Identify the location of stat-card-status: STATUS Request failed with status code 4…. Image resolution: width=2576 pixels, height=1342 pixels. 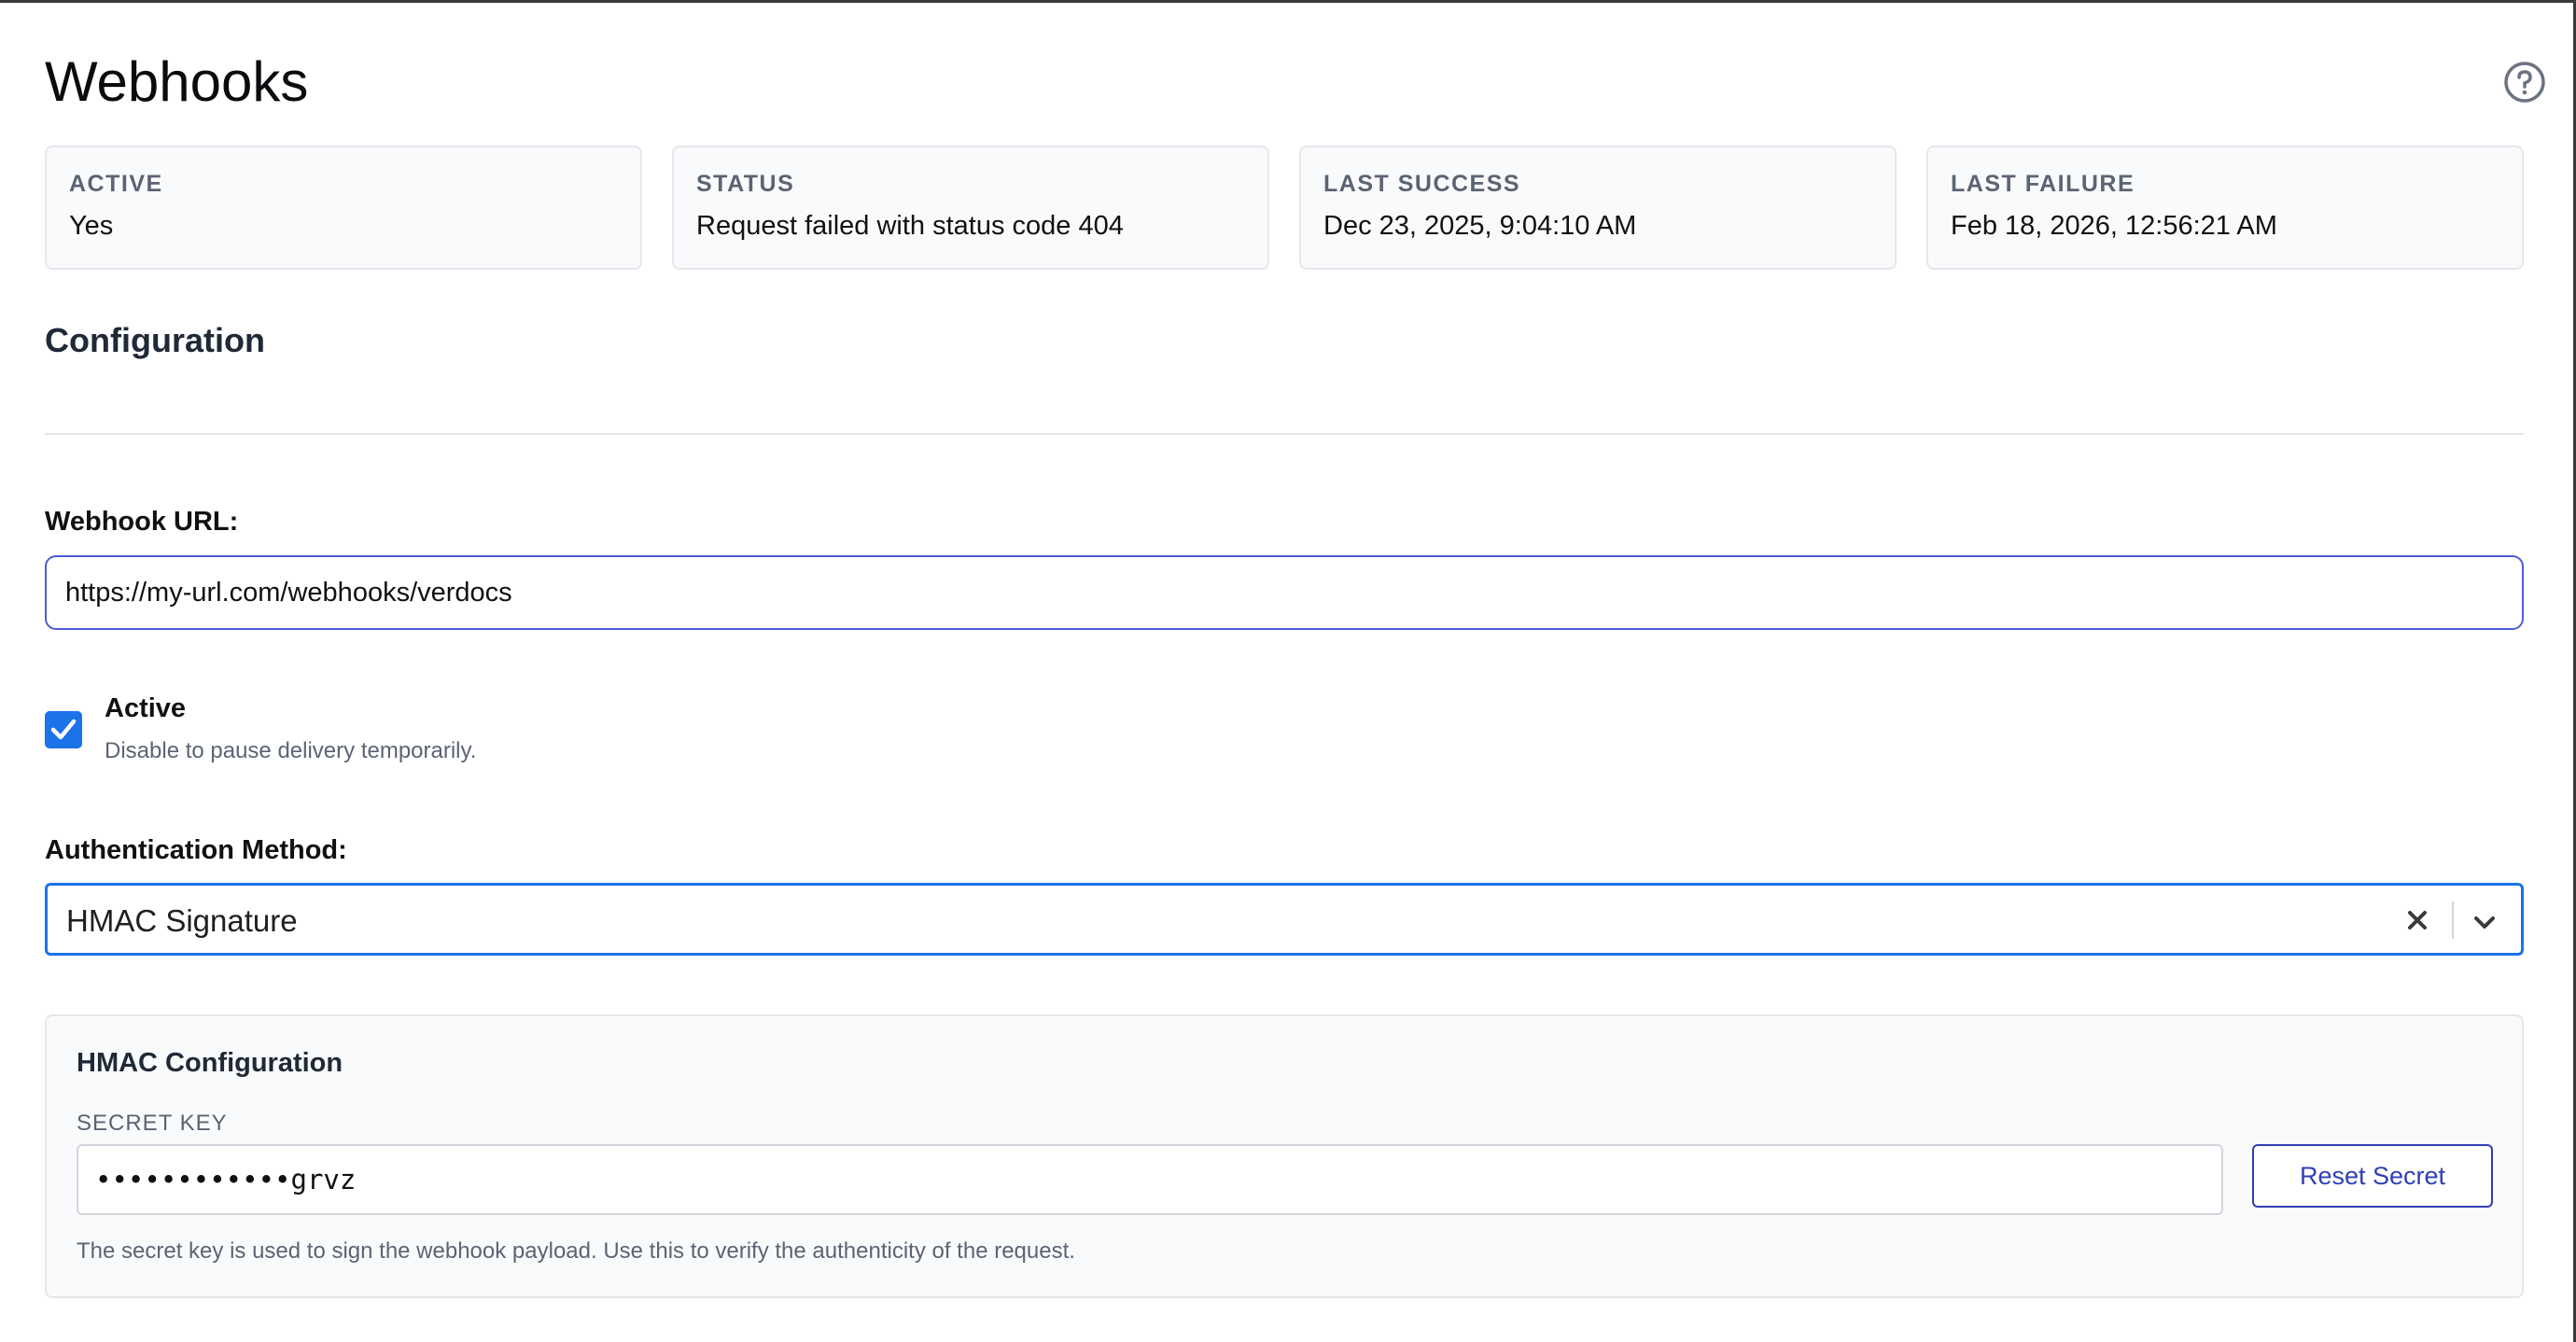
(970, 208).